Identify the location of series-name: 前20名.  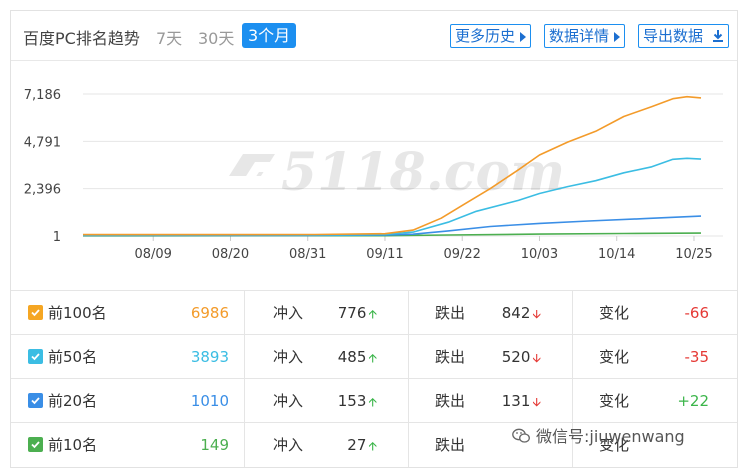
(73, 401).